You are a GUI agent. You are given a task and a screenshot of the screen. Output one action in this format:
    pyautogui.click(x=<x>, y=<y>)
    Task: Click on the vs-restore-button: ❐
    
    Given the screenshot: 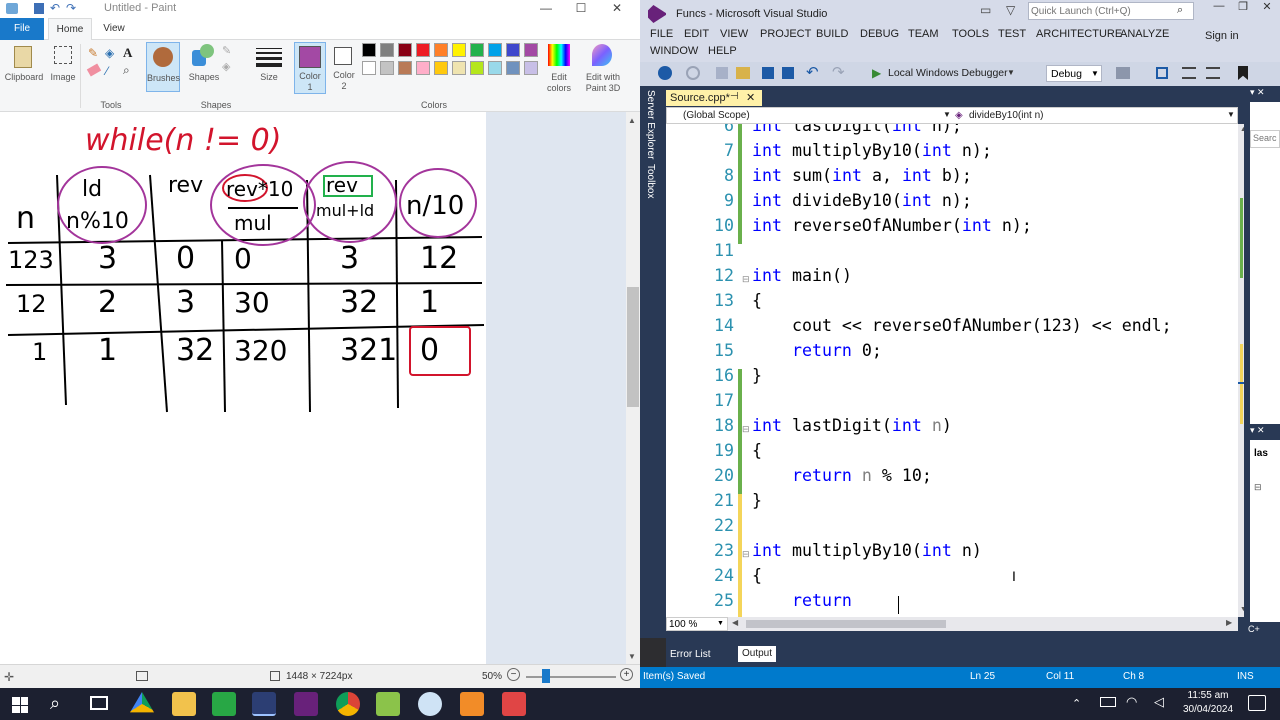 What is the action you would take?
    pyautogui.click(x=1243, y=9)
    